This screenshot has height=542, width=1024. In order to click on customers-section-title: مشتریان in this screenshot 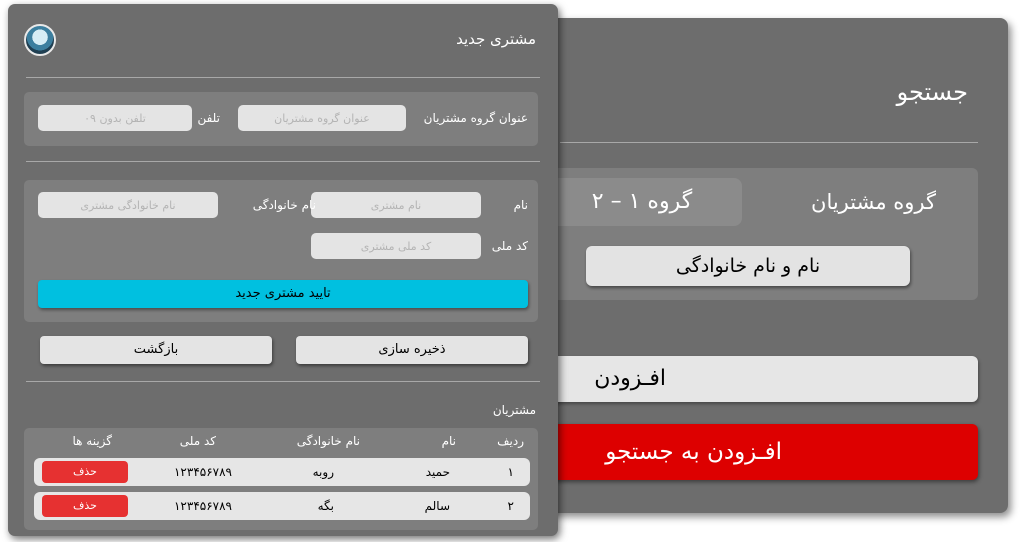, I will do `click(514, 410)`.